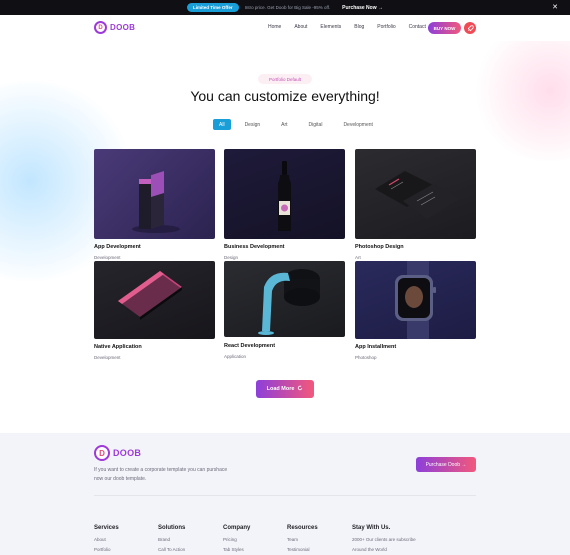  Describe the element at coordinates (154, 194) in the screenshot. I see `portfolio-image-app-development` at that location.